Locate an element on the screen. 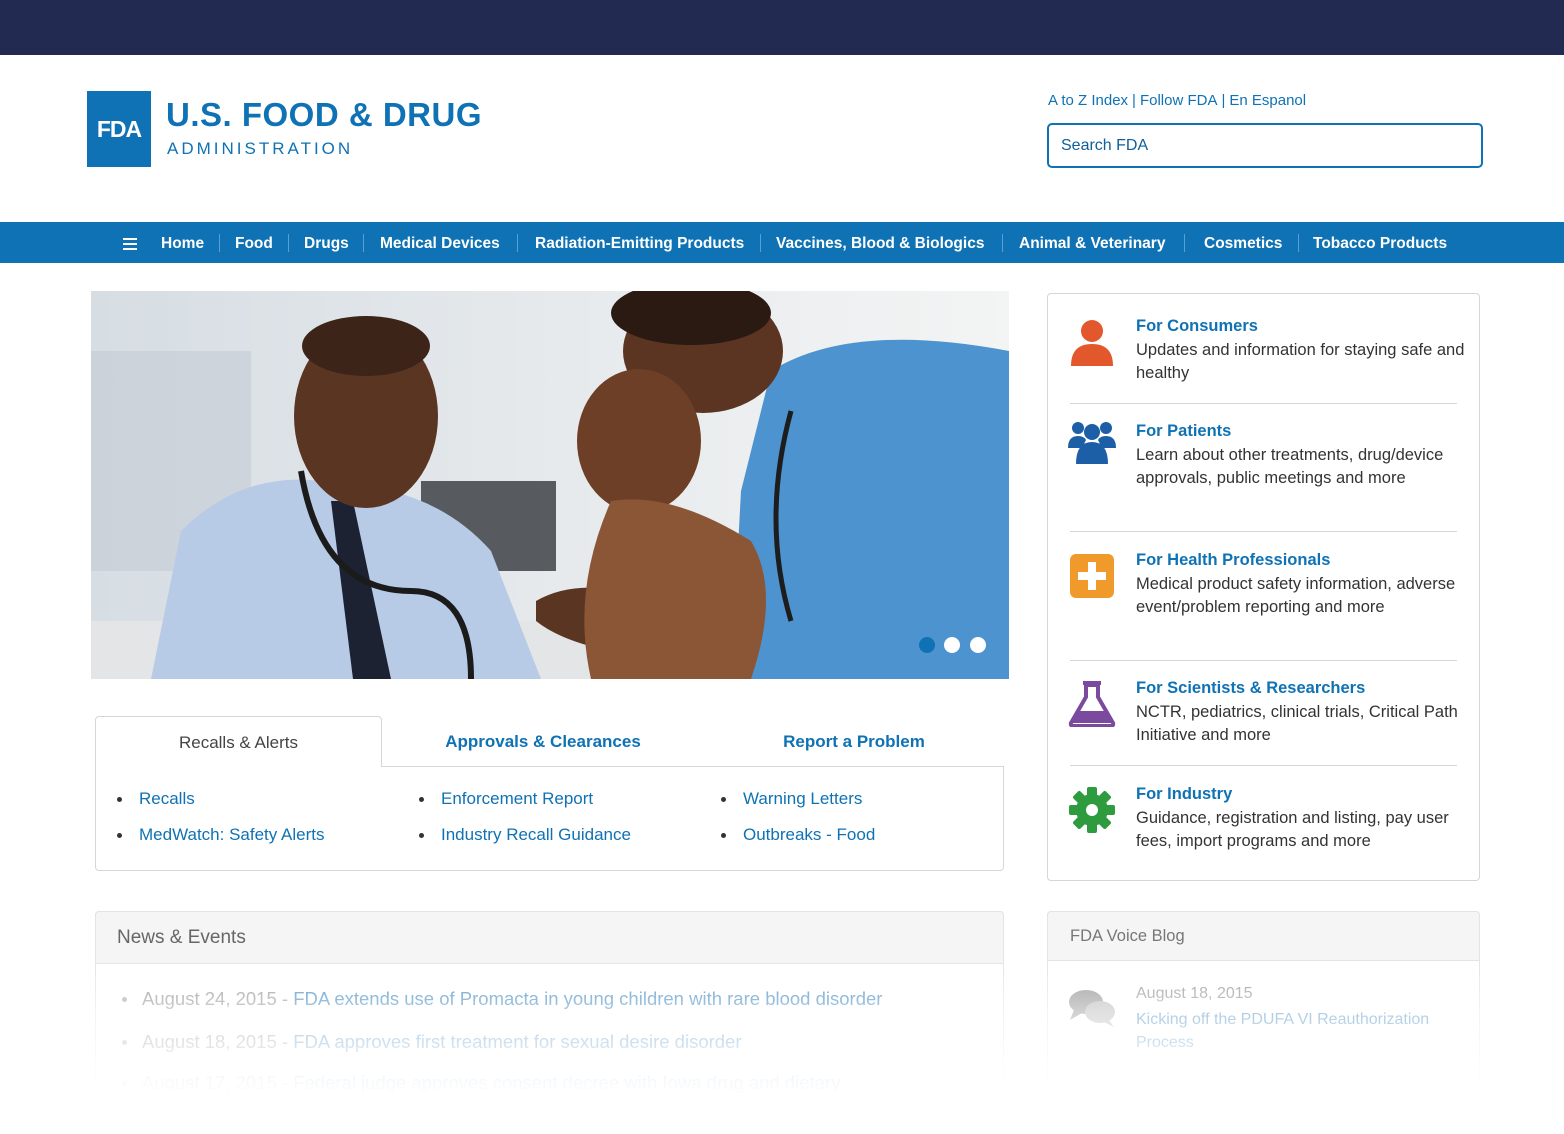 The height and width of the screenshot is (1134, 1564). blog-date: August 18, 2015 is located at coordinates (1194, 993).